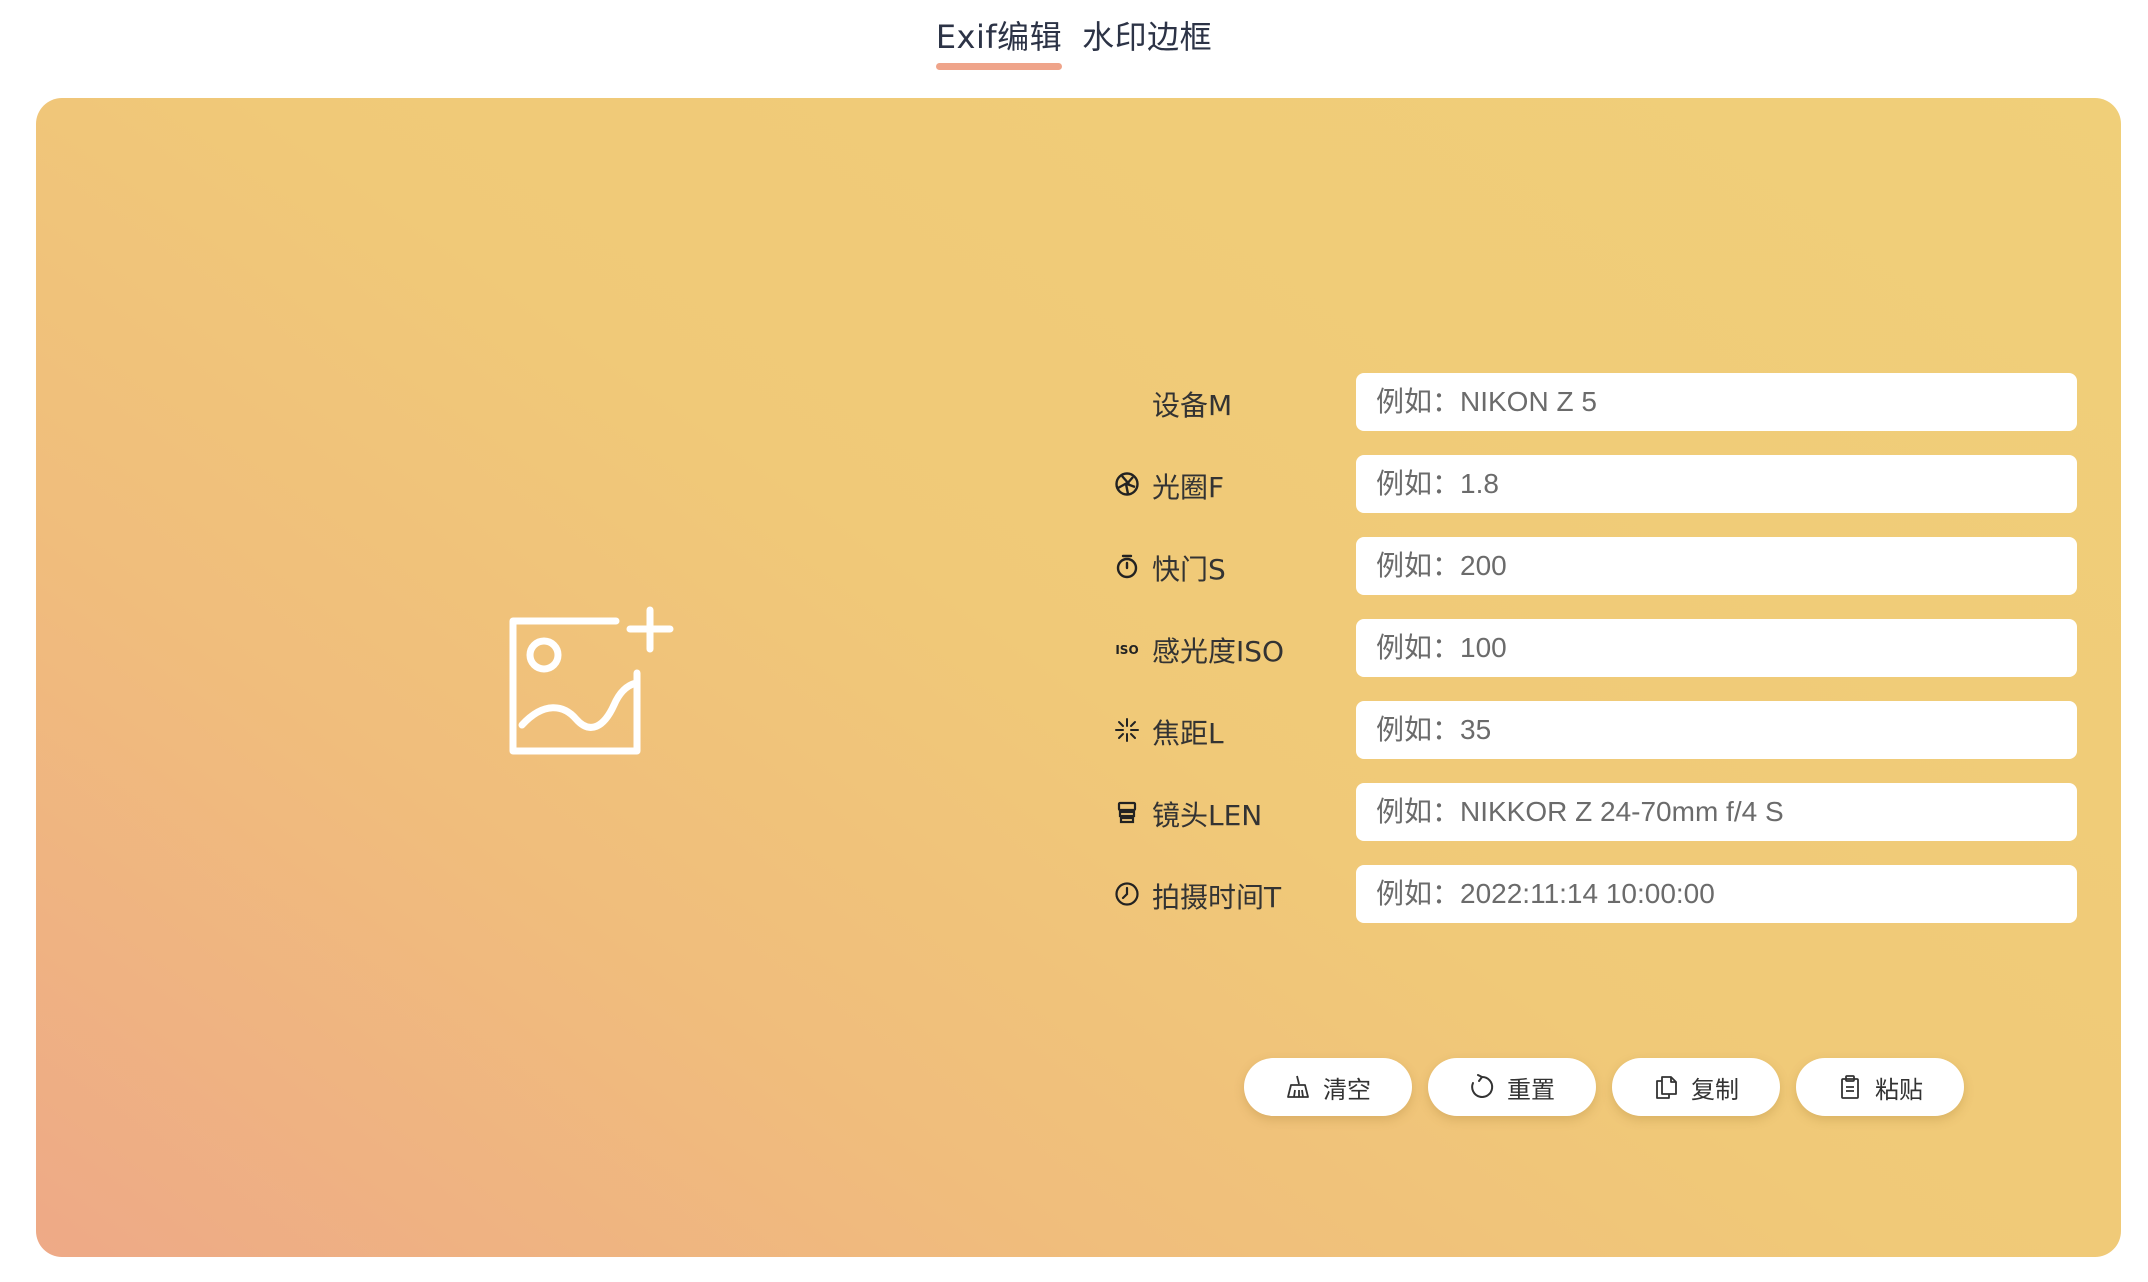 The height and width of the screenshot is (1282, 2148). I want to click on iso-label: 感光度ISO, so click(1218, 651).